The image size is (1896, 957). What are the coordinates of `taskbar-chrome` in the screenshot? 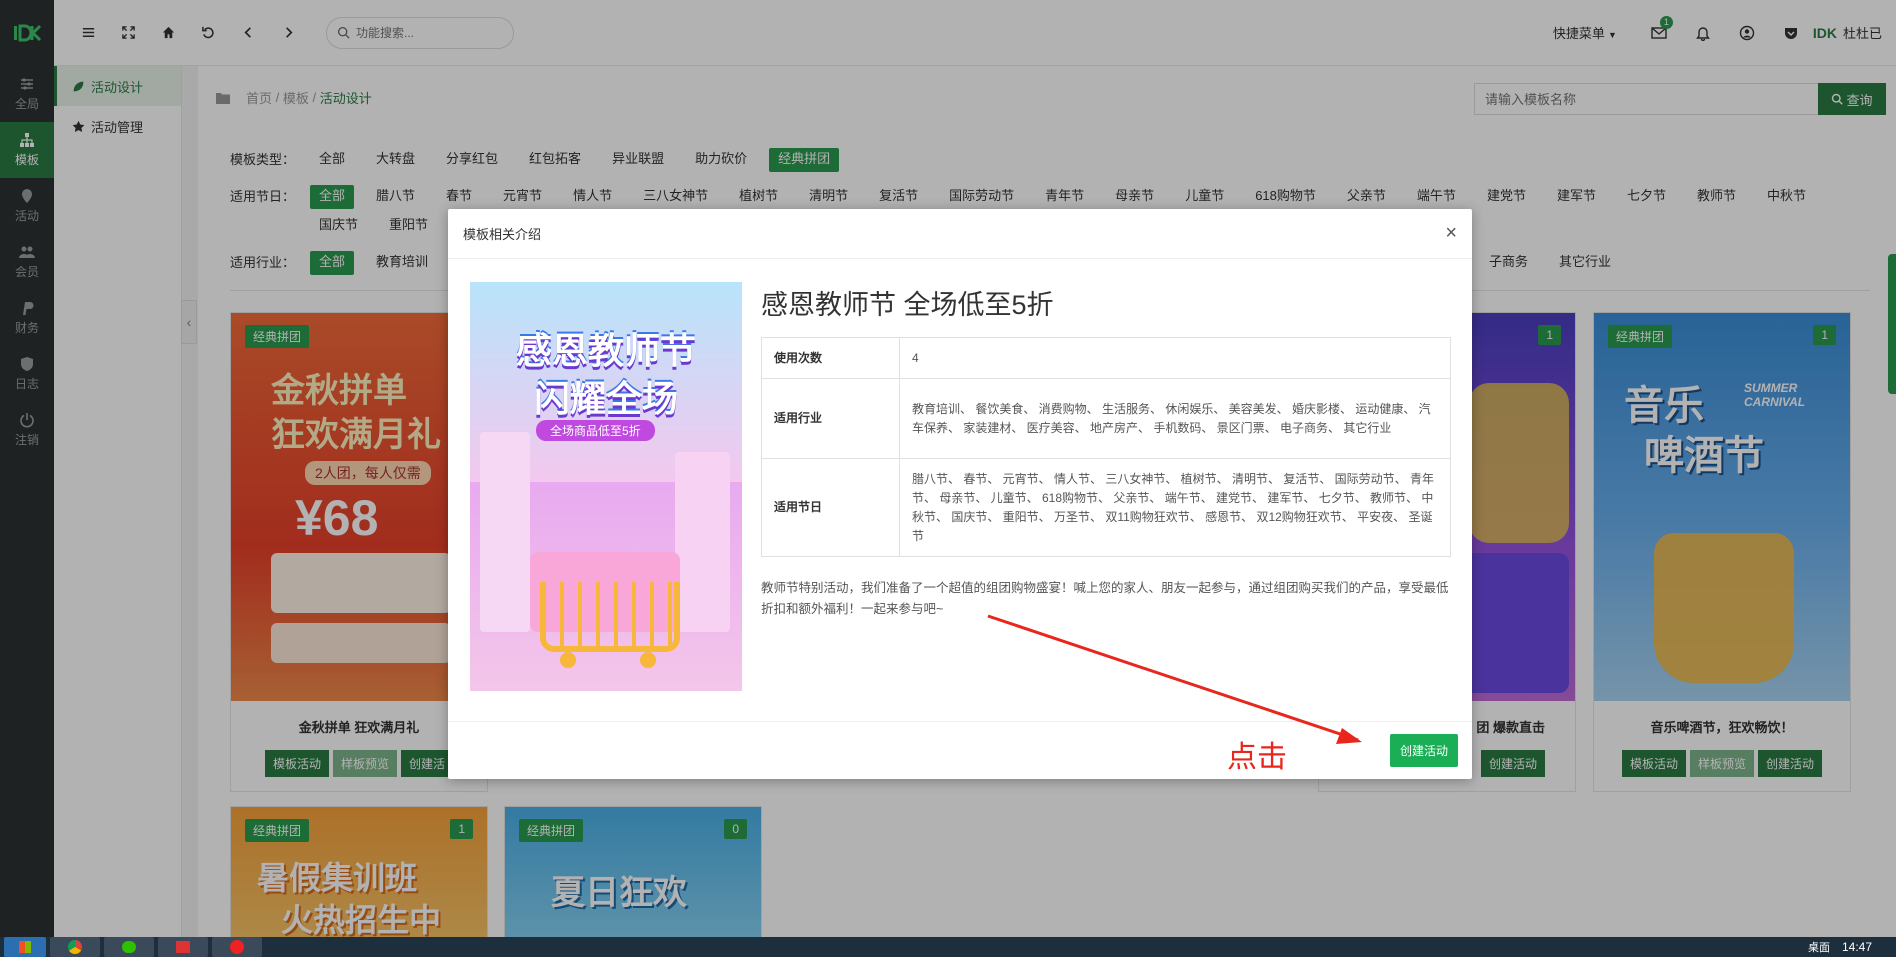 It's located at (75, 947).